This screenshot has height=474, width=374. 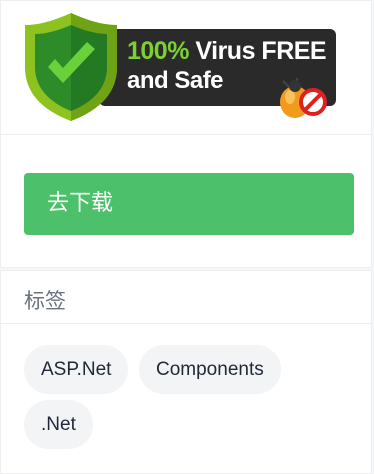 What do you see at coordinates (187, 323) in the screenshot?
I see `tags-divider` at bounding box center [187, 323].